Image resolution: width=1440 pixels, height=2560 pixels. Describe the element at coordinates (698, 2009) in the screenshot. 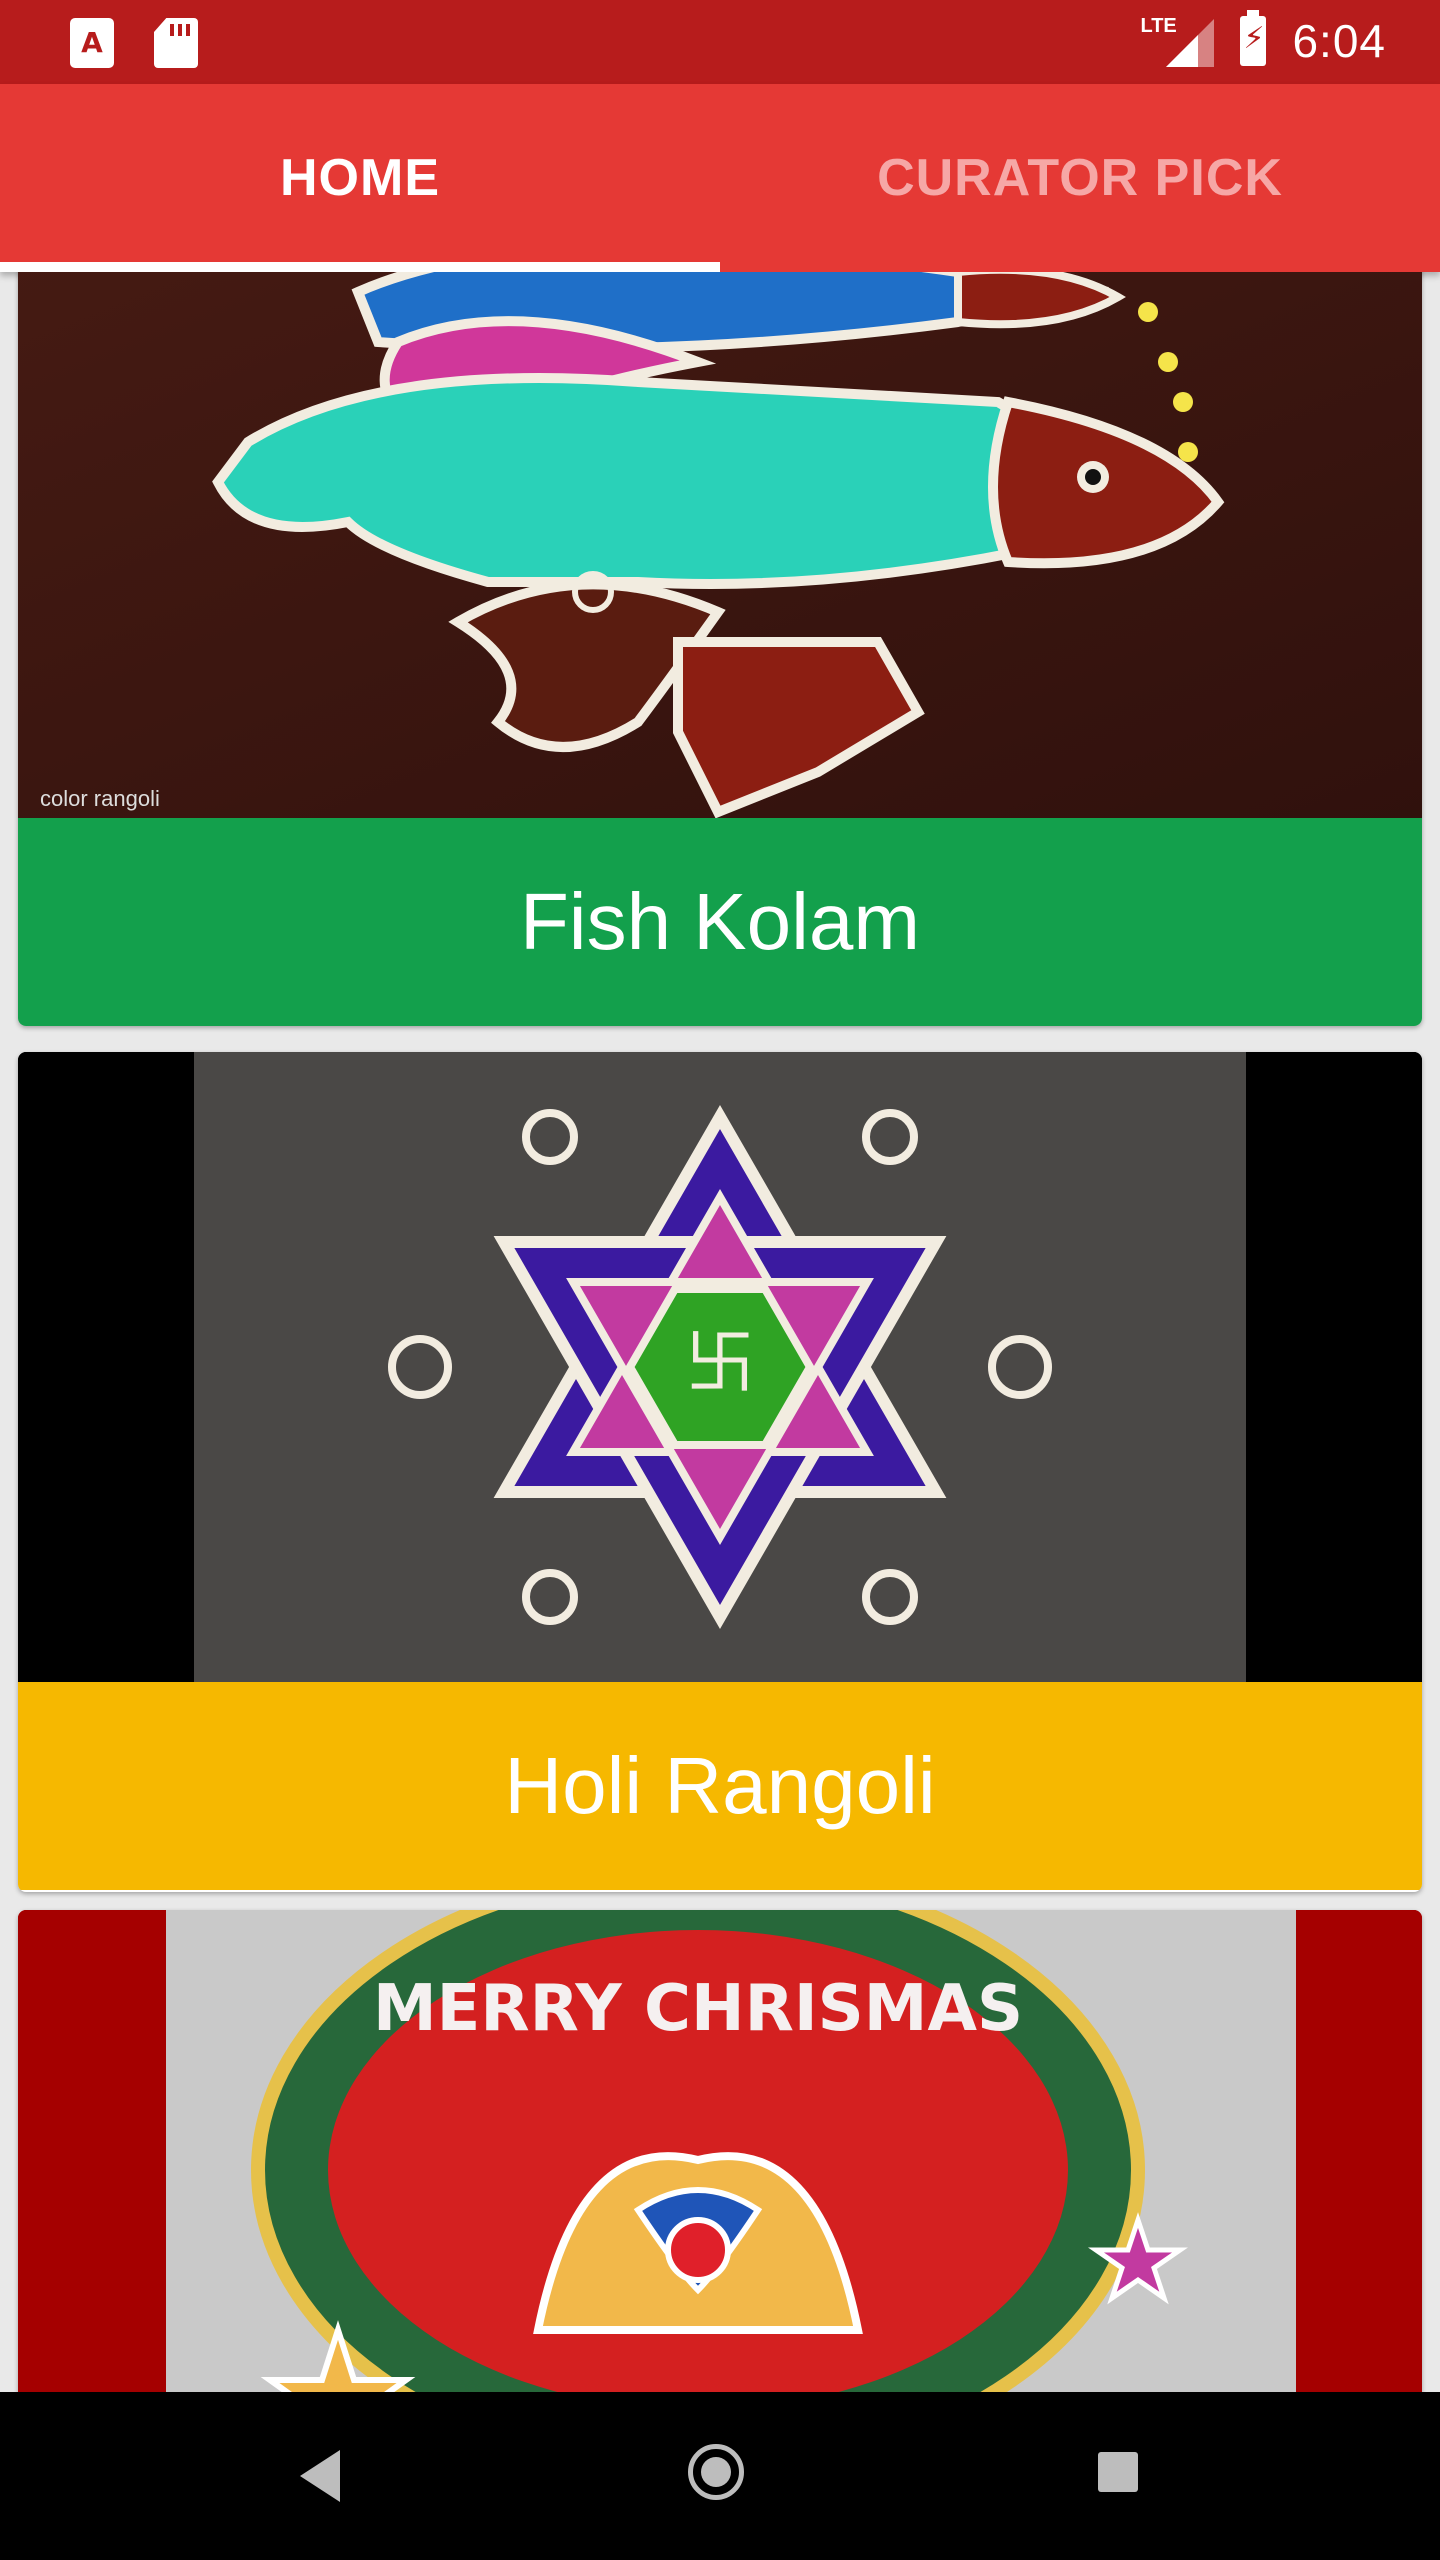

I see `christmas-image-text: MERRY CHRISMAS` at that location.